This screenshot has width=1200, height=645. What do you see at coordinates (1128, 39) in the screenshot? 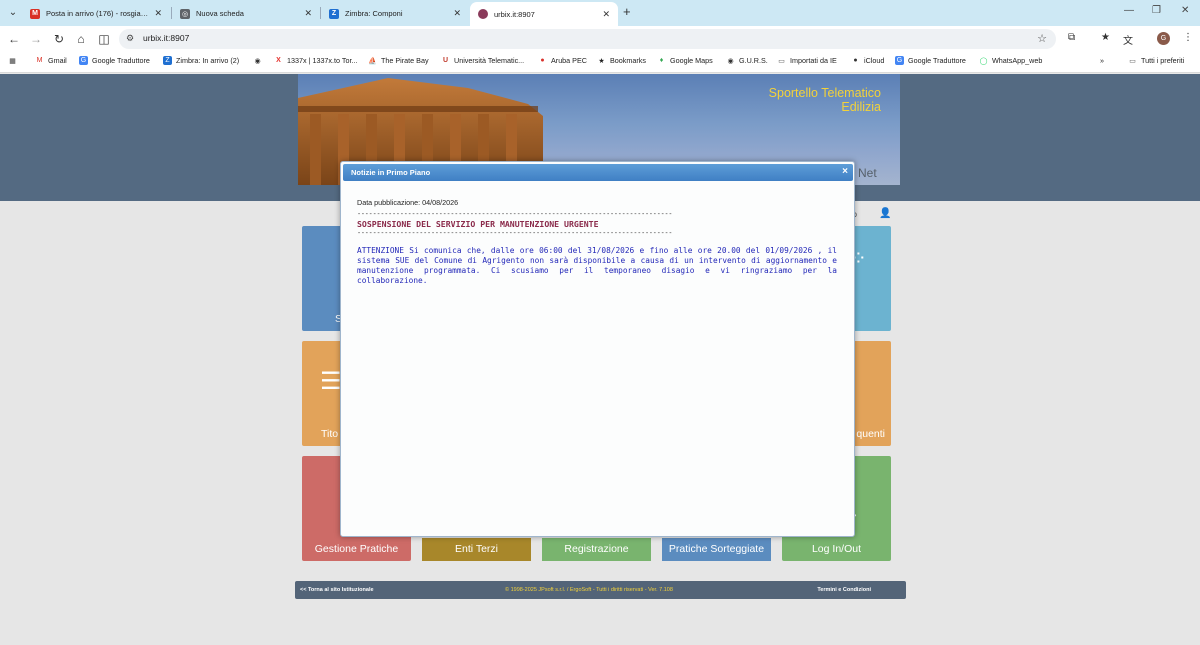
I see `translate-icon: 文` at bounding box center [1128, 39].